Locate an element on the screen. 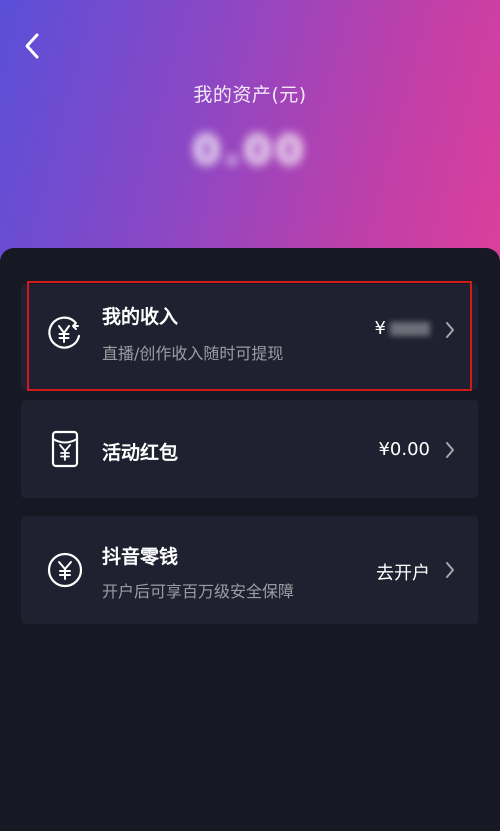  red-packet-title: 活动红包 is located at coordinates (140, 453).